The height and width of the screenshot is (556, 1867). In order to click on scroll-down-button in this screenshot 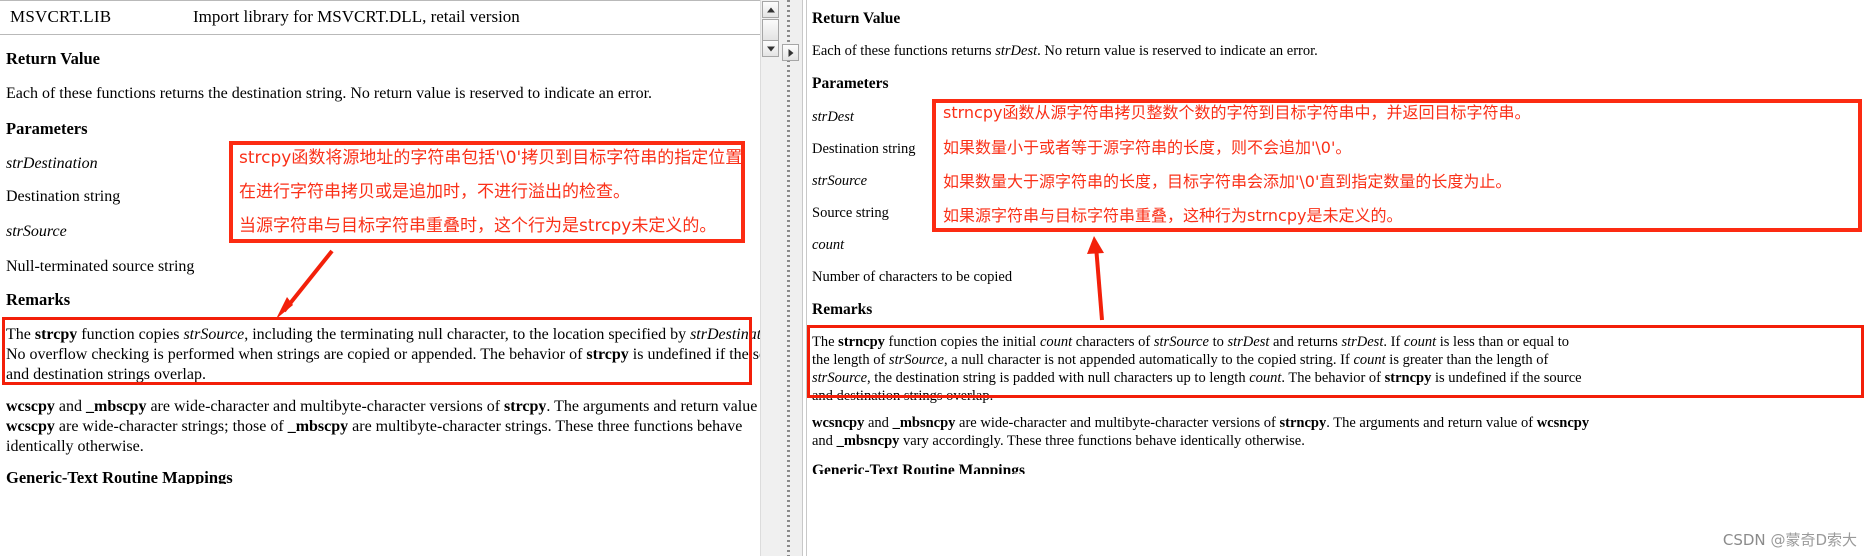, I will do `click(770, 48)`.